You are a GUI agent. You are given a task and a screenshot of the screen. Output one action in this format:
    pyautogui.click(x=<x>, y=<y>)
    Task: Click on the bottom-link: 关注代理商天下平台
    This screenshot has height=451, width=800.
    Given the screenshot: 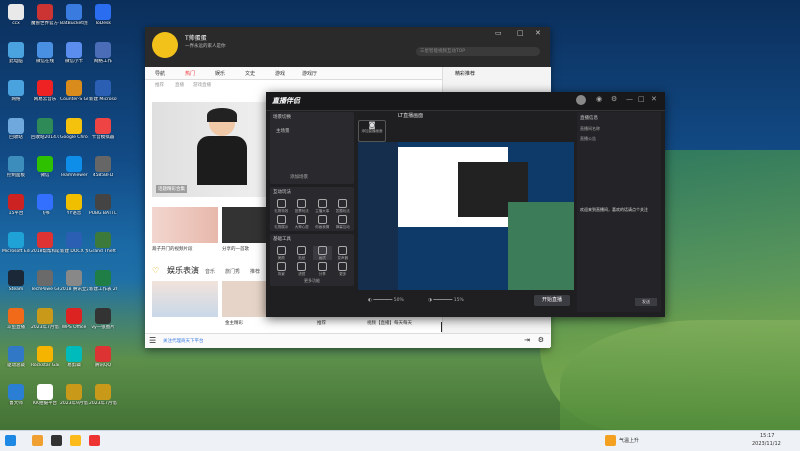 What is the action you would take?
    pyautogui.click(x=183, y=341)
    